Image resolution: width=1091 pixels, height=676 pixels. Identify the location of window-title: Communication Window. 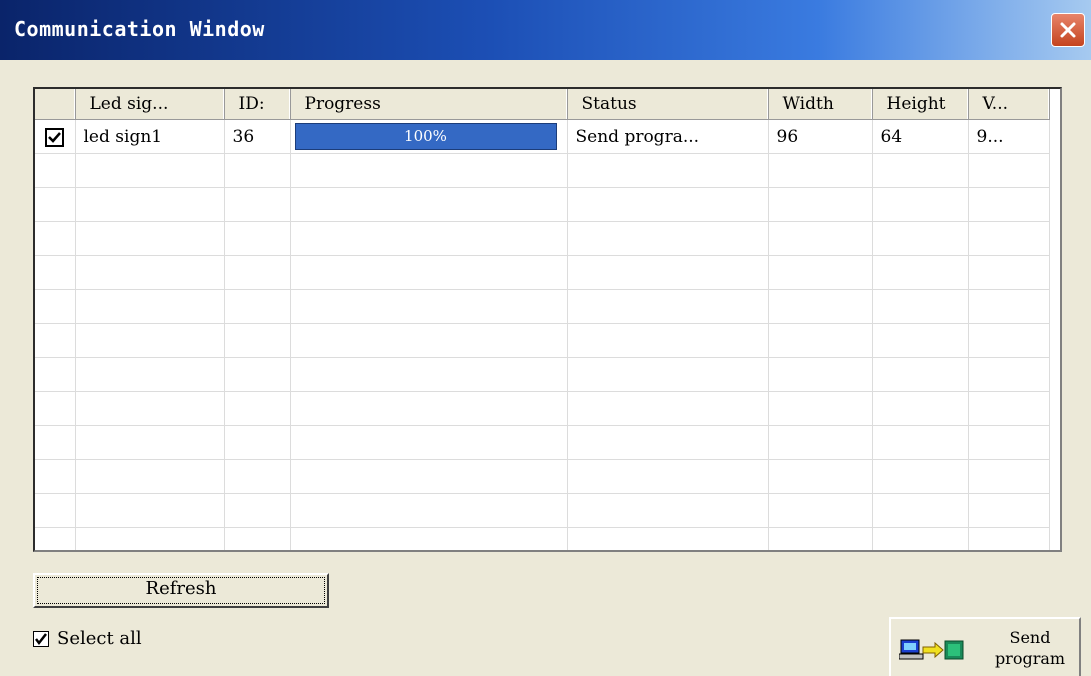
(139, 29).